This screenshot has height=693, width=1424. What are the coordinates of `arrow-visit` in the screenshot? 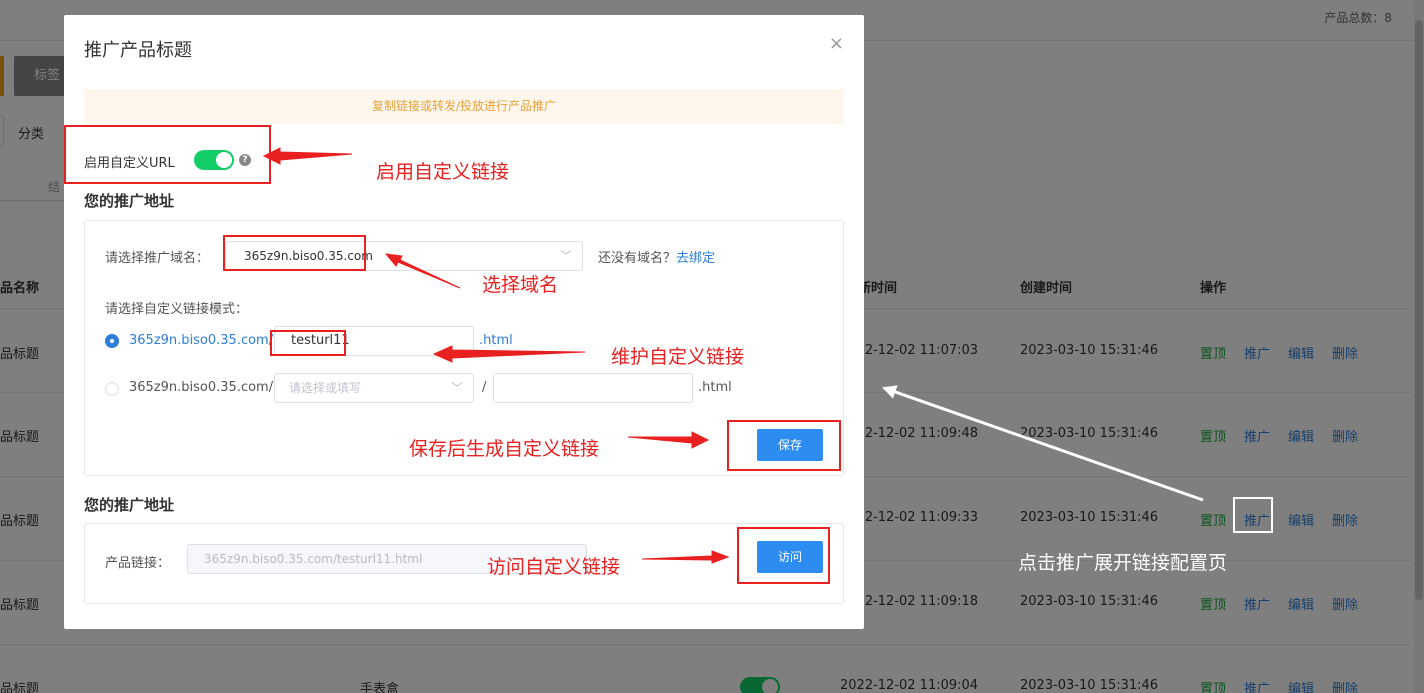 It's located at (685, 557).